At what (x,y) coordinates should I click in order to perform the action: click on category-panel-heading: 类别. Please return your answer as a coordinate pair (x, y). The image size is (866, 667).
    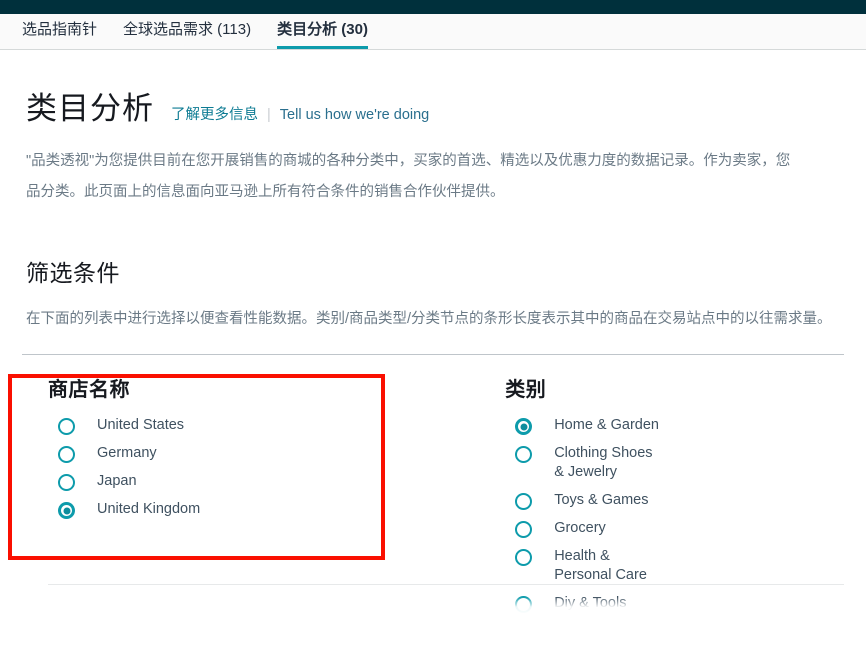
    Looking at the image, I should click on (526, 390).